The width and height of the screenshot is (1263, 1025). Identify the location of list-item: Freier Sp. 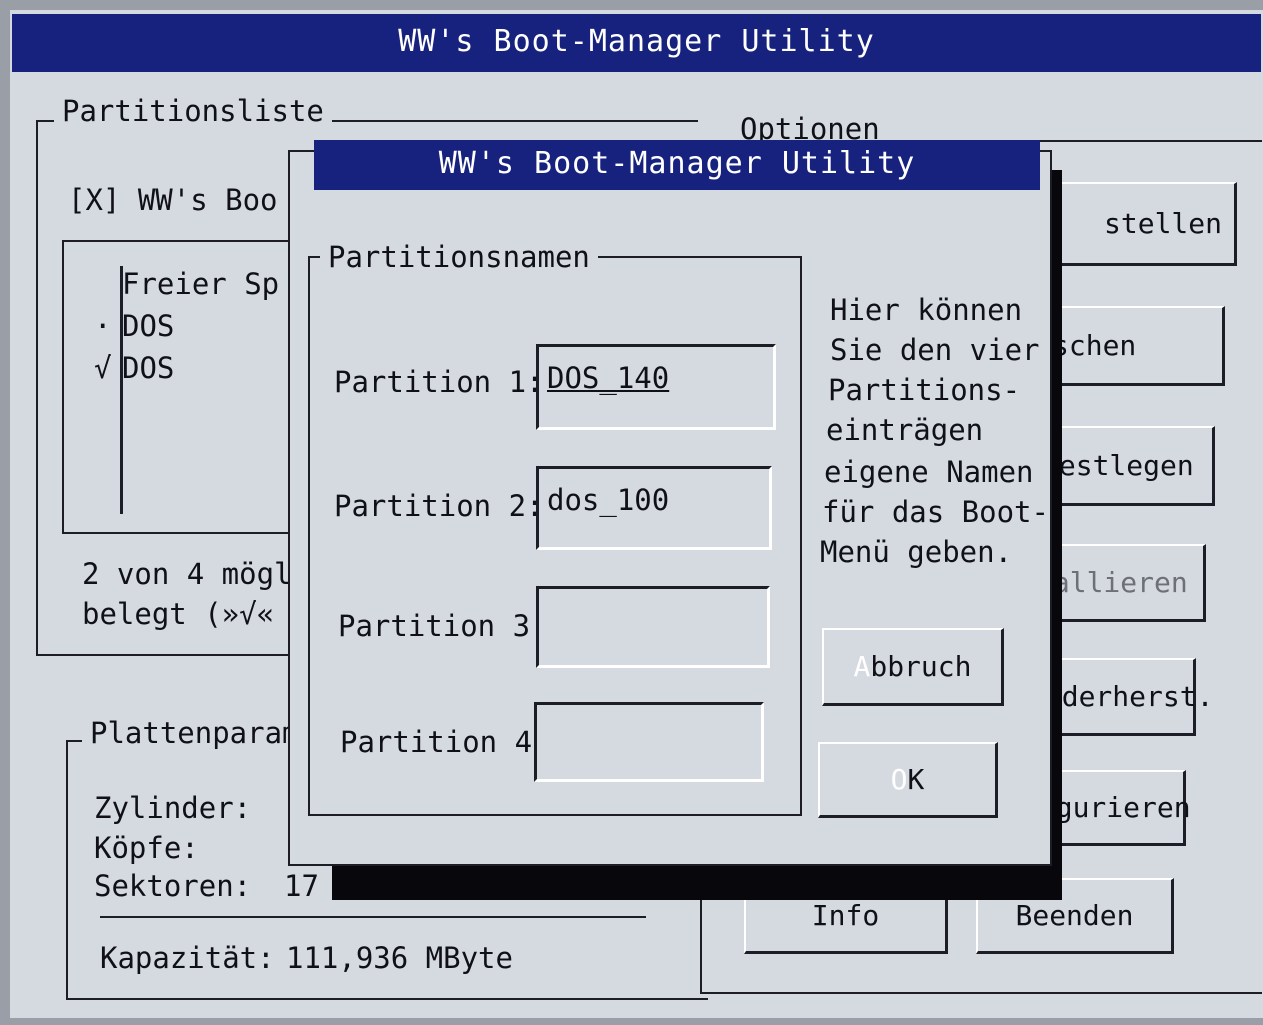
(200, 284).